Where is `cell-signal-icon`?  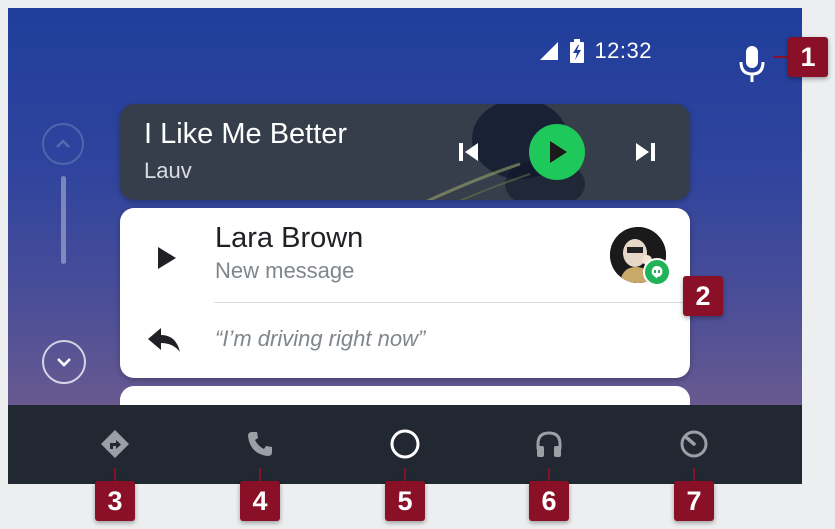 cell-signal-icon is located at coordinates (549, 51).